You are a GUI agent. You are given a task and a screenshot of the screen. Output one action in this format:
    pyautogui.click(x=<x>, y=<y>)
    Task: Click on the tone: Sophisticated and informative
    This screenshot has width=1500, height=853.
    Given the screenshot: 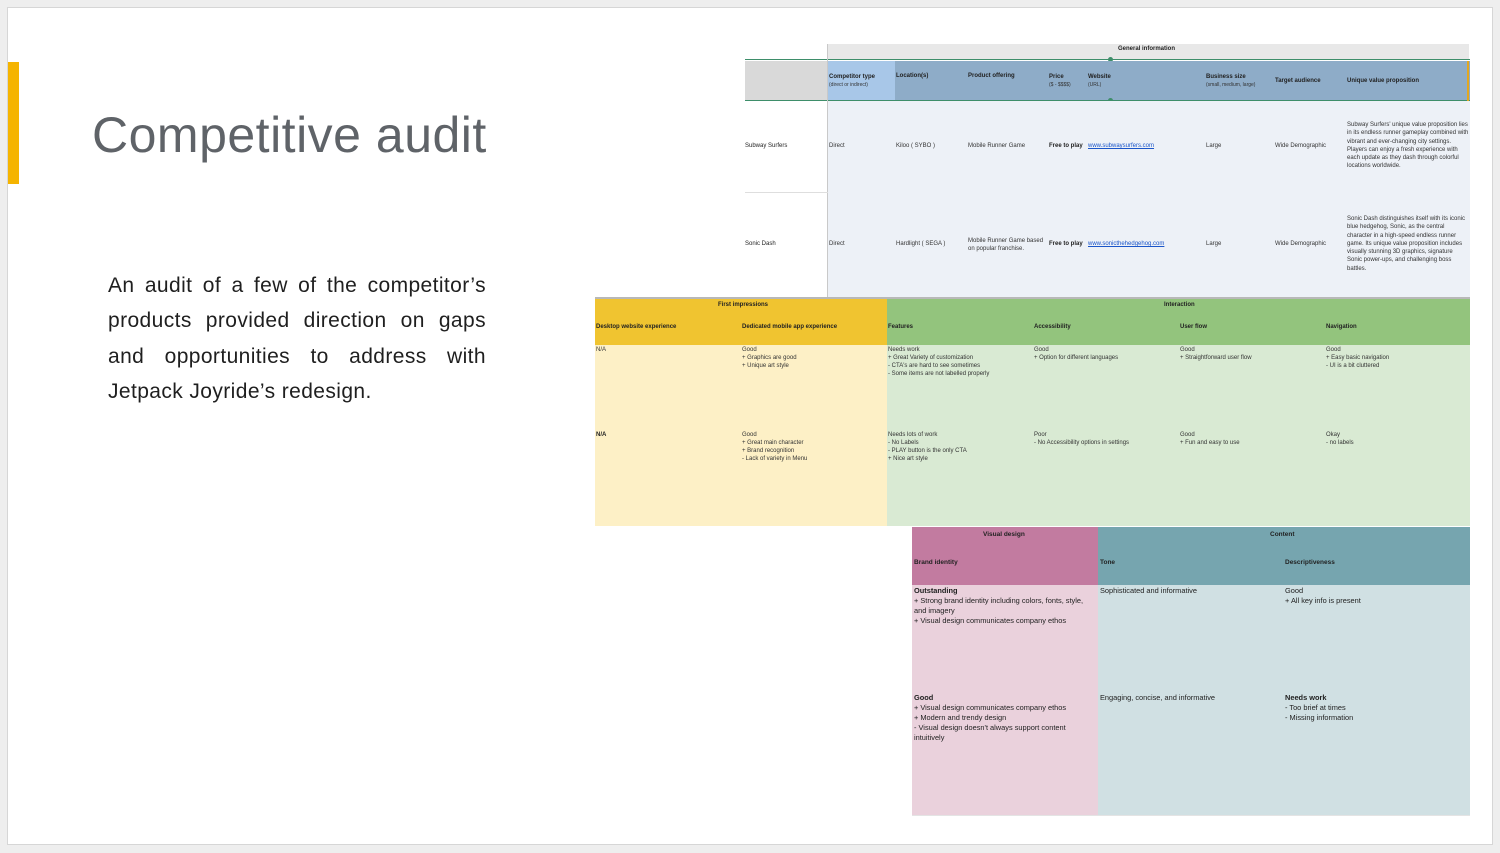 What is the action you would take?
    pyautogui.click(x=1148, y=590)
    